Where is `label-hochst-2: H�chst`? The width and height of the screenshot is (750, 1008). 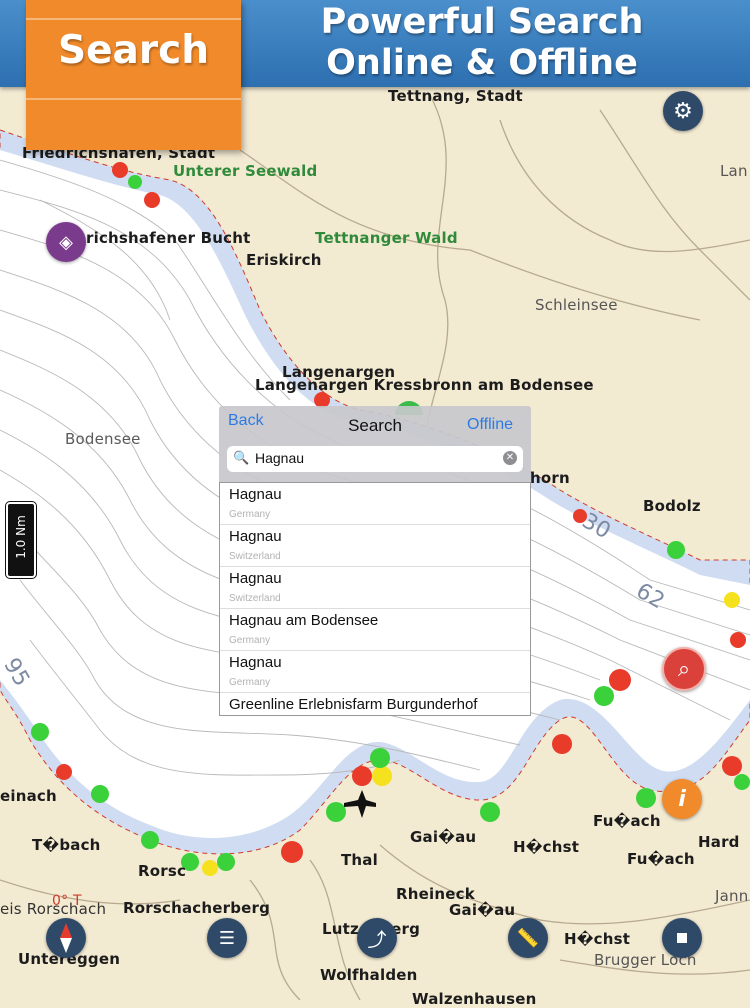
label-hochst-2: H�chst is located at coordinates (597, 939).